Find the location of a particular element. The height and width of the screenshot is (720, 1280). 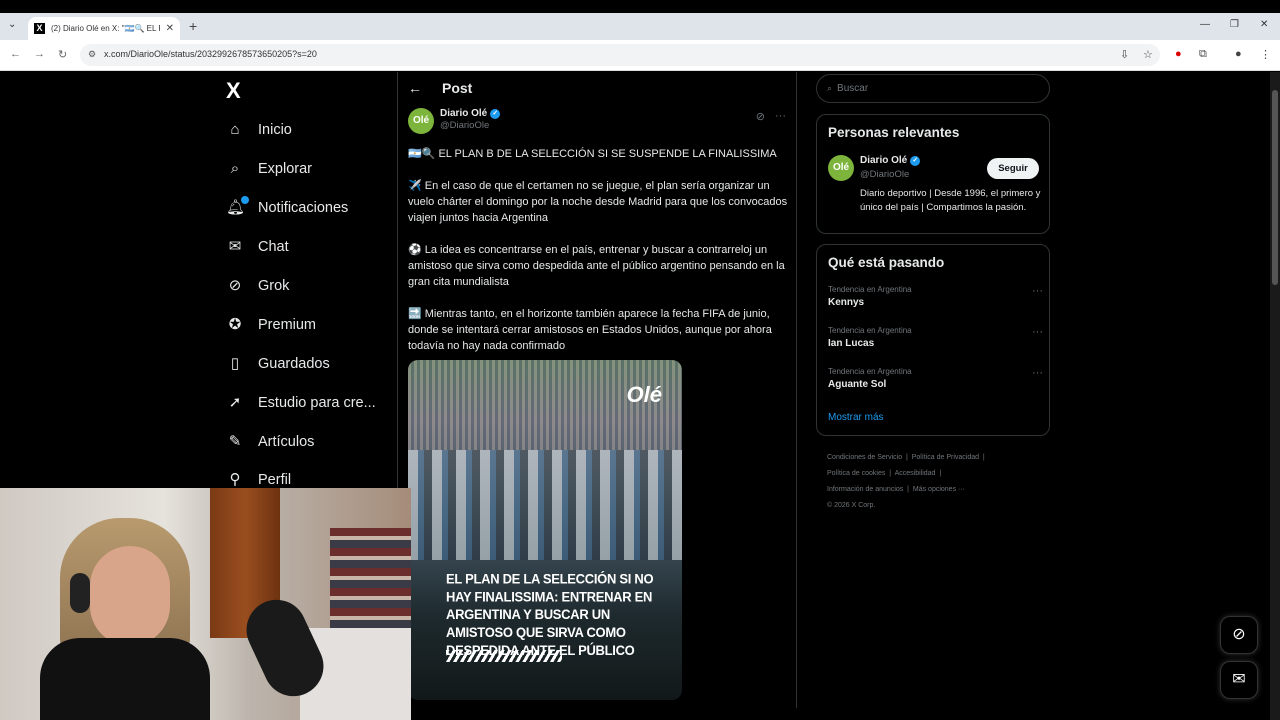

footer-terms-link: Condiciones de Servicio is located at coordinates (864, 457).